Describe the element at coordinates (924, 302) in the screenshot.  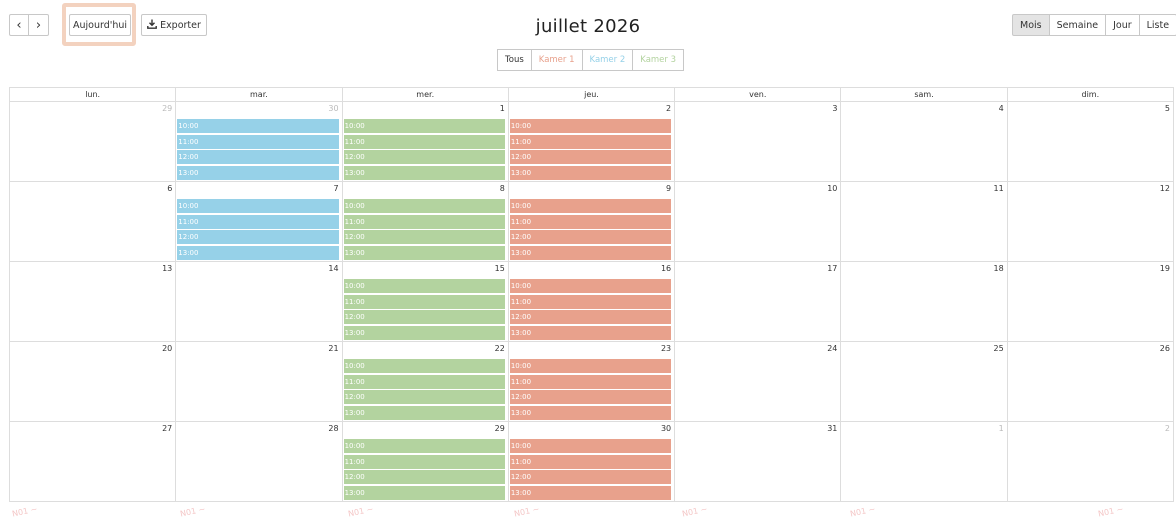
I see `day-cell: 18` at that location.